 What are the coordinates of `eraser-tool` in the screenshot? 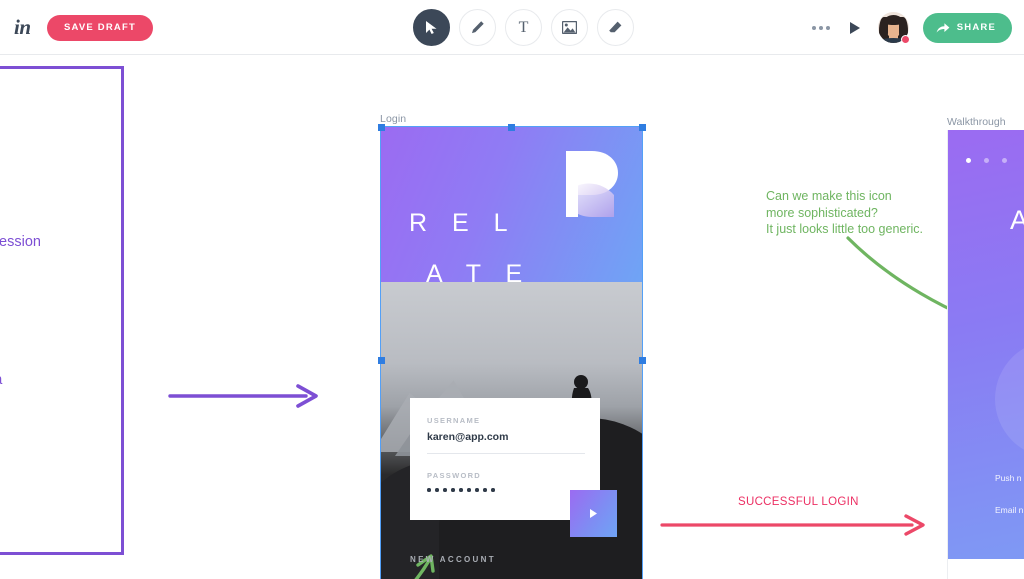 It's located at (615, 27).